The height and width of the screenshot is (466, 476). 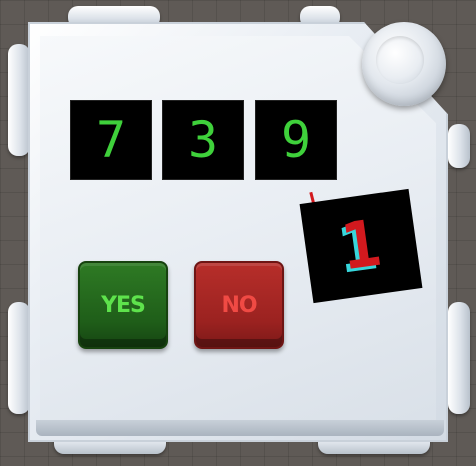 What do you see at coordinates (459, 146) in the screenshot?
I see `right-rail-top` at bounding box center [459, 146].